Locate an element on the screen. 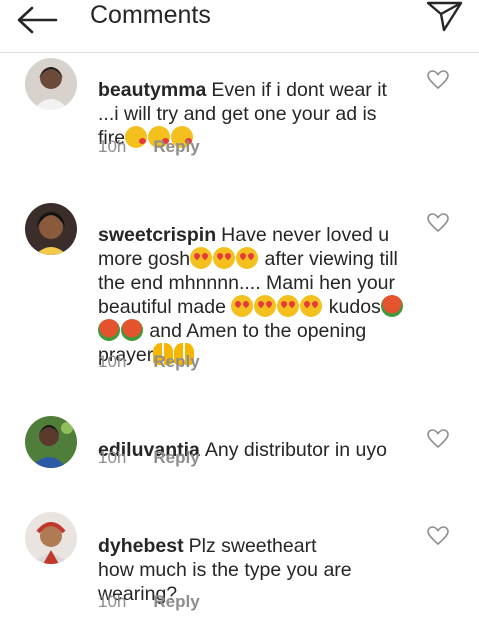 This screenshot has width=479, height=644. comment-body-part: kudos is located at coordinates (352, 307).